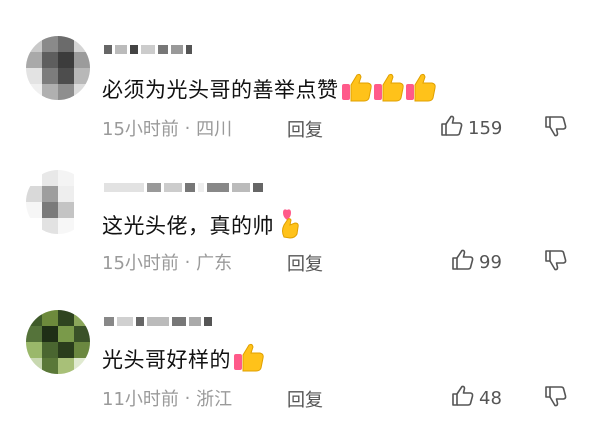 This screenshot has width=600, height=438. Describe the element at coordinates (490, 262) in the screenshot. I see `like-count: 99` at that location.